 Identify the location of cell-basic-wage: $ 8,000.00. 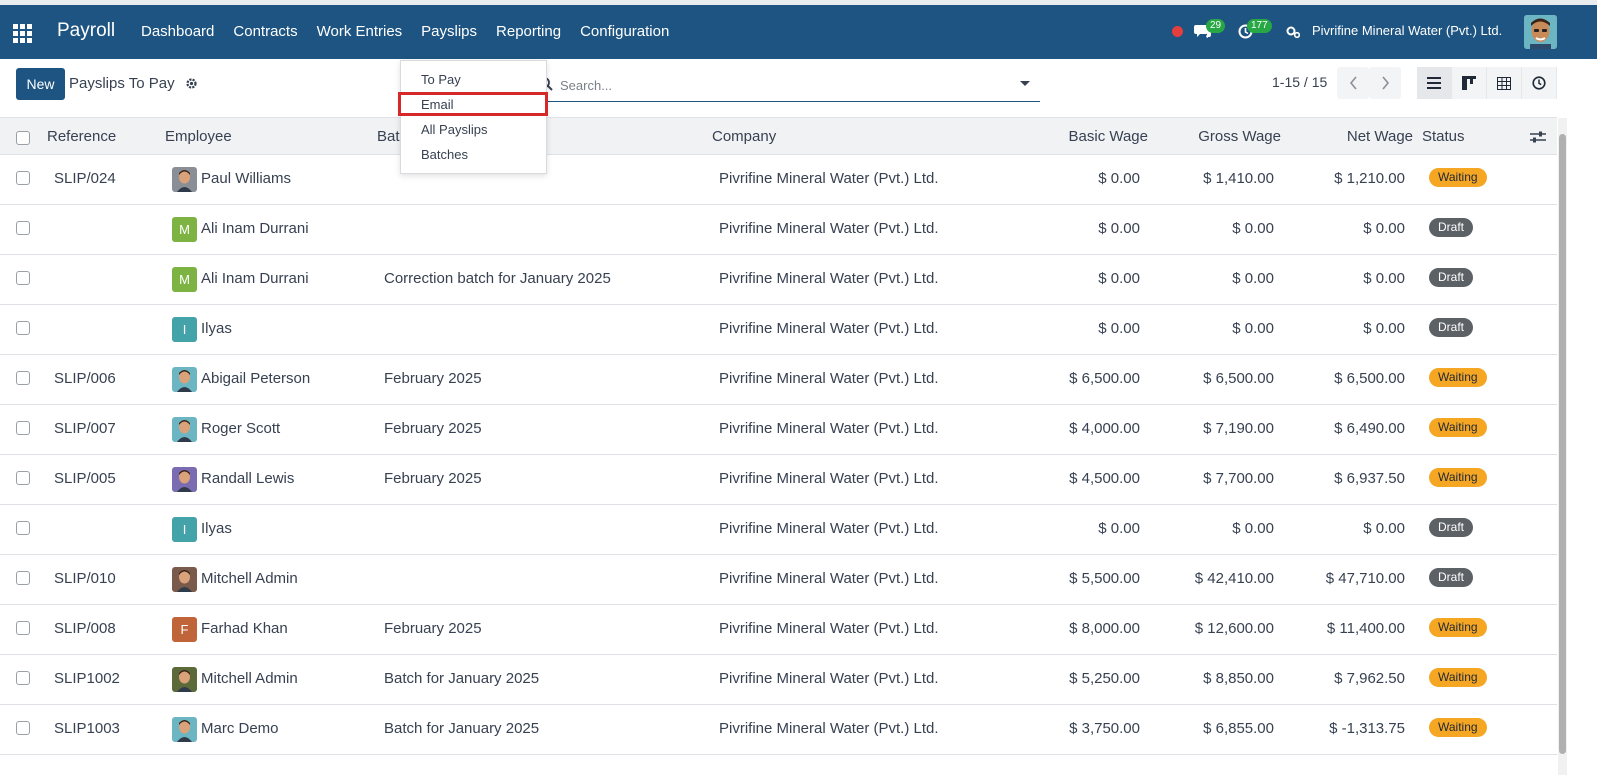
(1104, 628).